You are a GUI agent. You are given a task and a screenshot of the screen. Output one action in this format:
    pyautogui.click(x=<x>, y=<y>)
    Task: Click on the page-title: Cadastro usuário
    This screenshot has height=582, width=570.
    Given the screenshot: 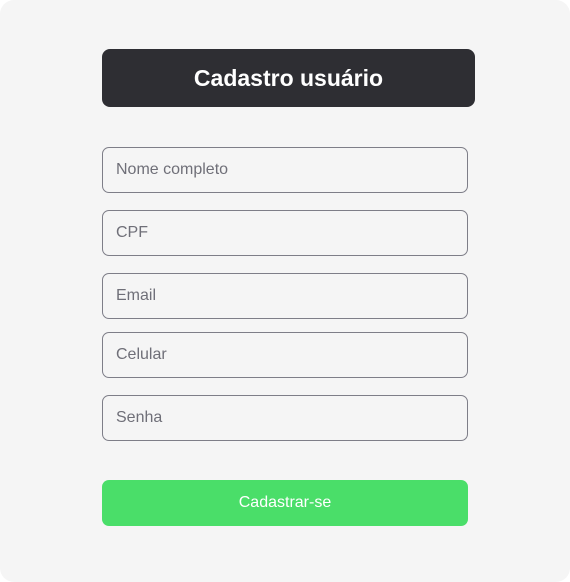 What is the action you would take?
    pyautogui.click(x=288, y=77)
    